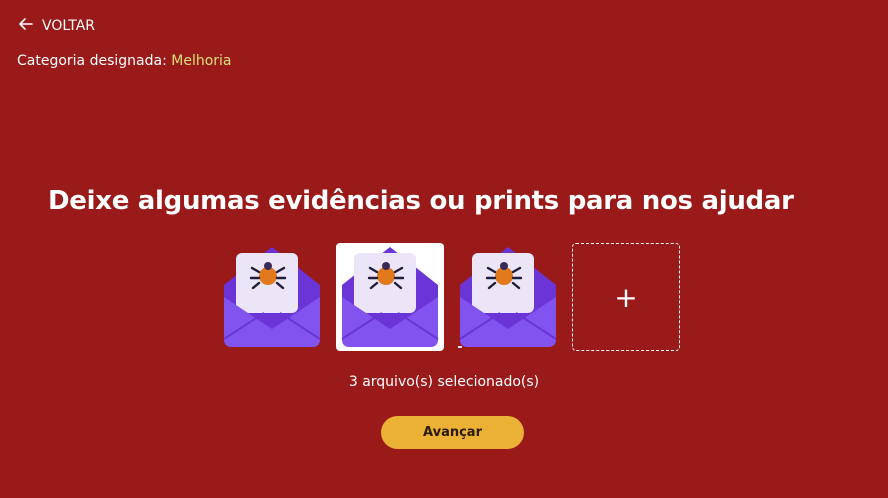  I want to click on add-attachment-button: +, so click(626, 297).